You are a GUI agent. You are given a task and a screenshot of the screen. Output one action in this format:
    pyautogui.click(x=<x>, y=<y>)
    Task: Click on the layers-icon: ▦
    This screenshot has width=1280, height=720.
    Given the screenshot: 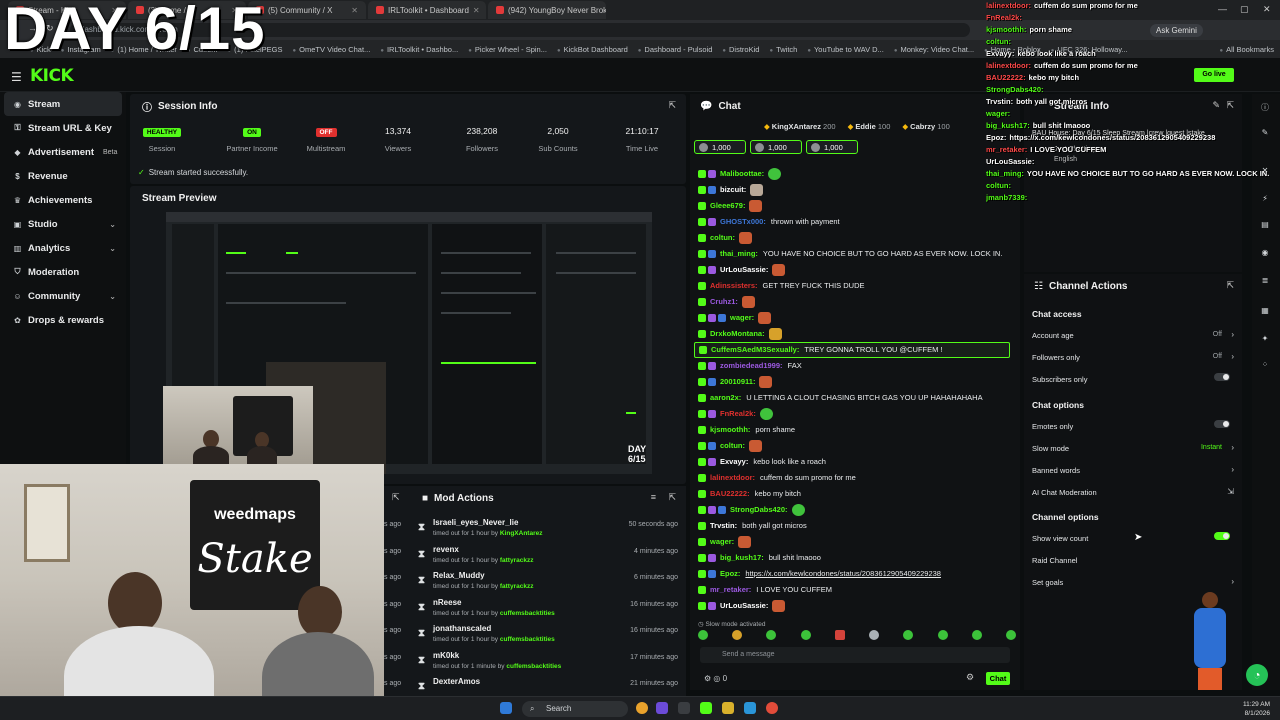 What is the action you would take?
    pyautogui.click(x=1265, y=311)
    